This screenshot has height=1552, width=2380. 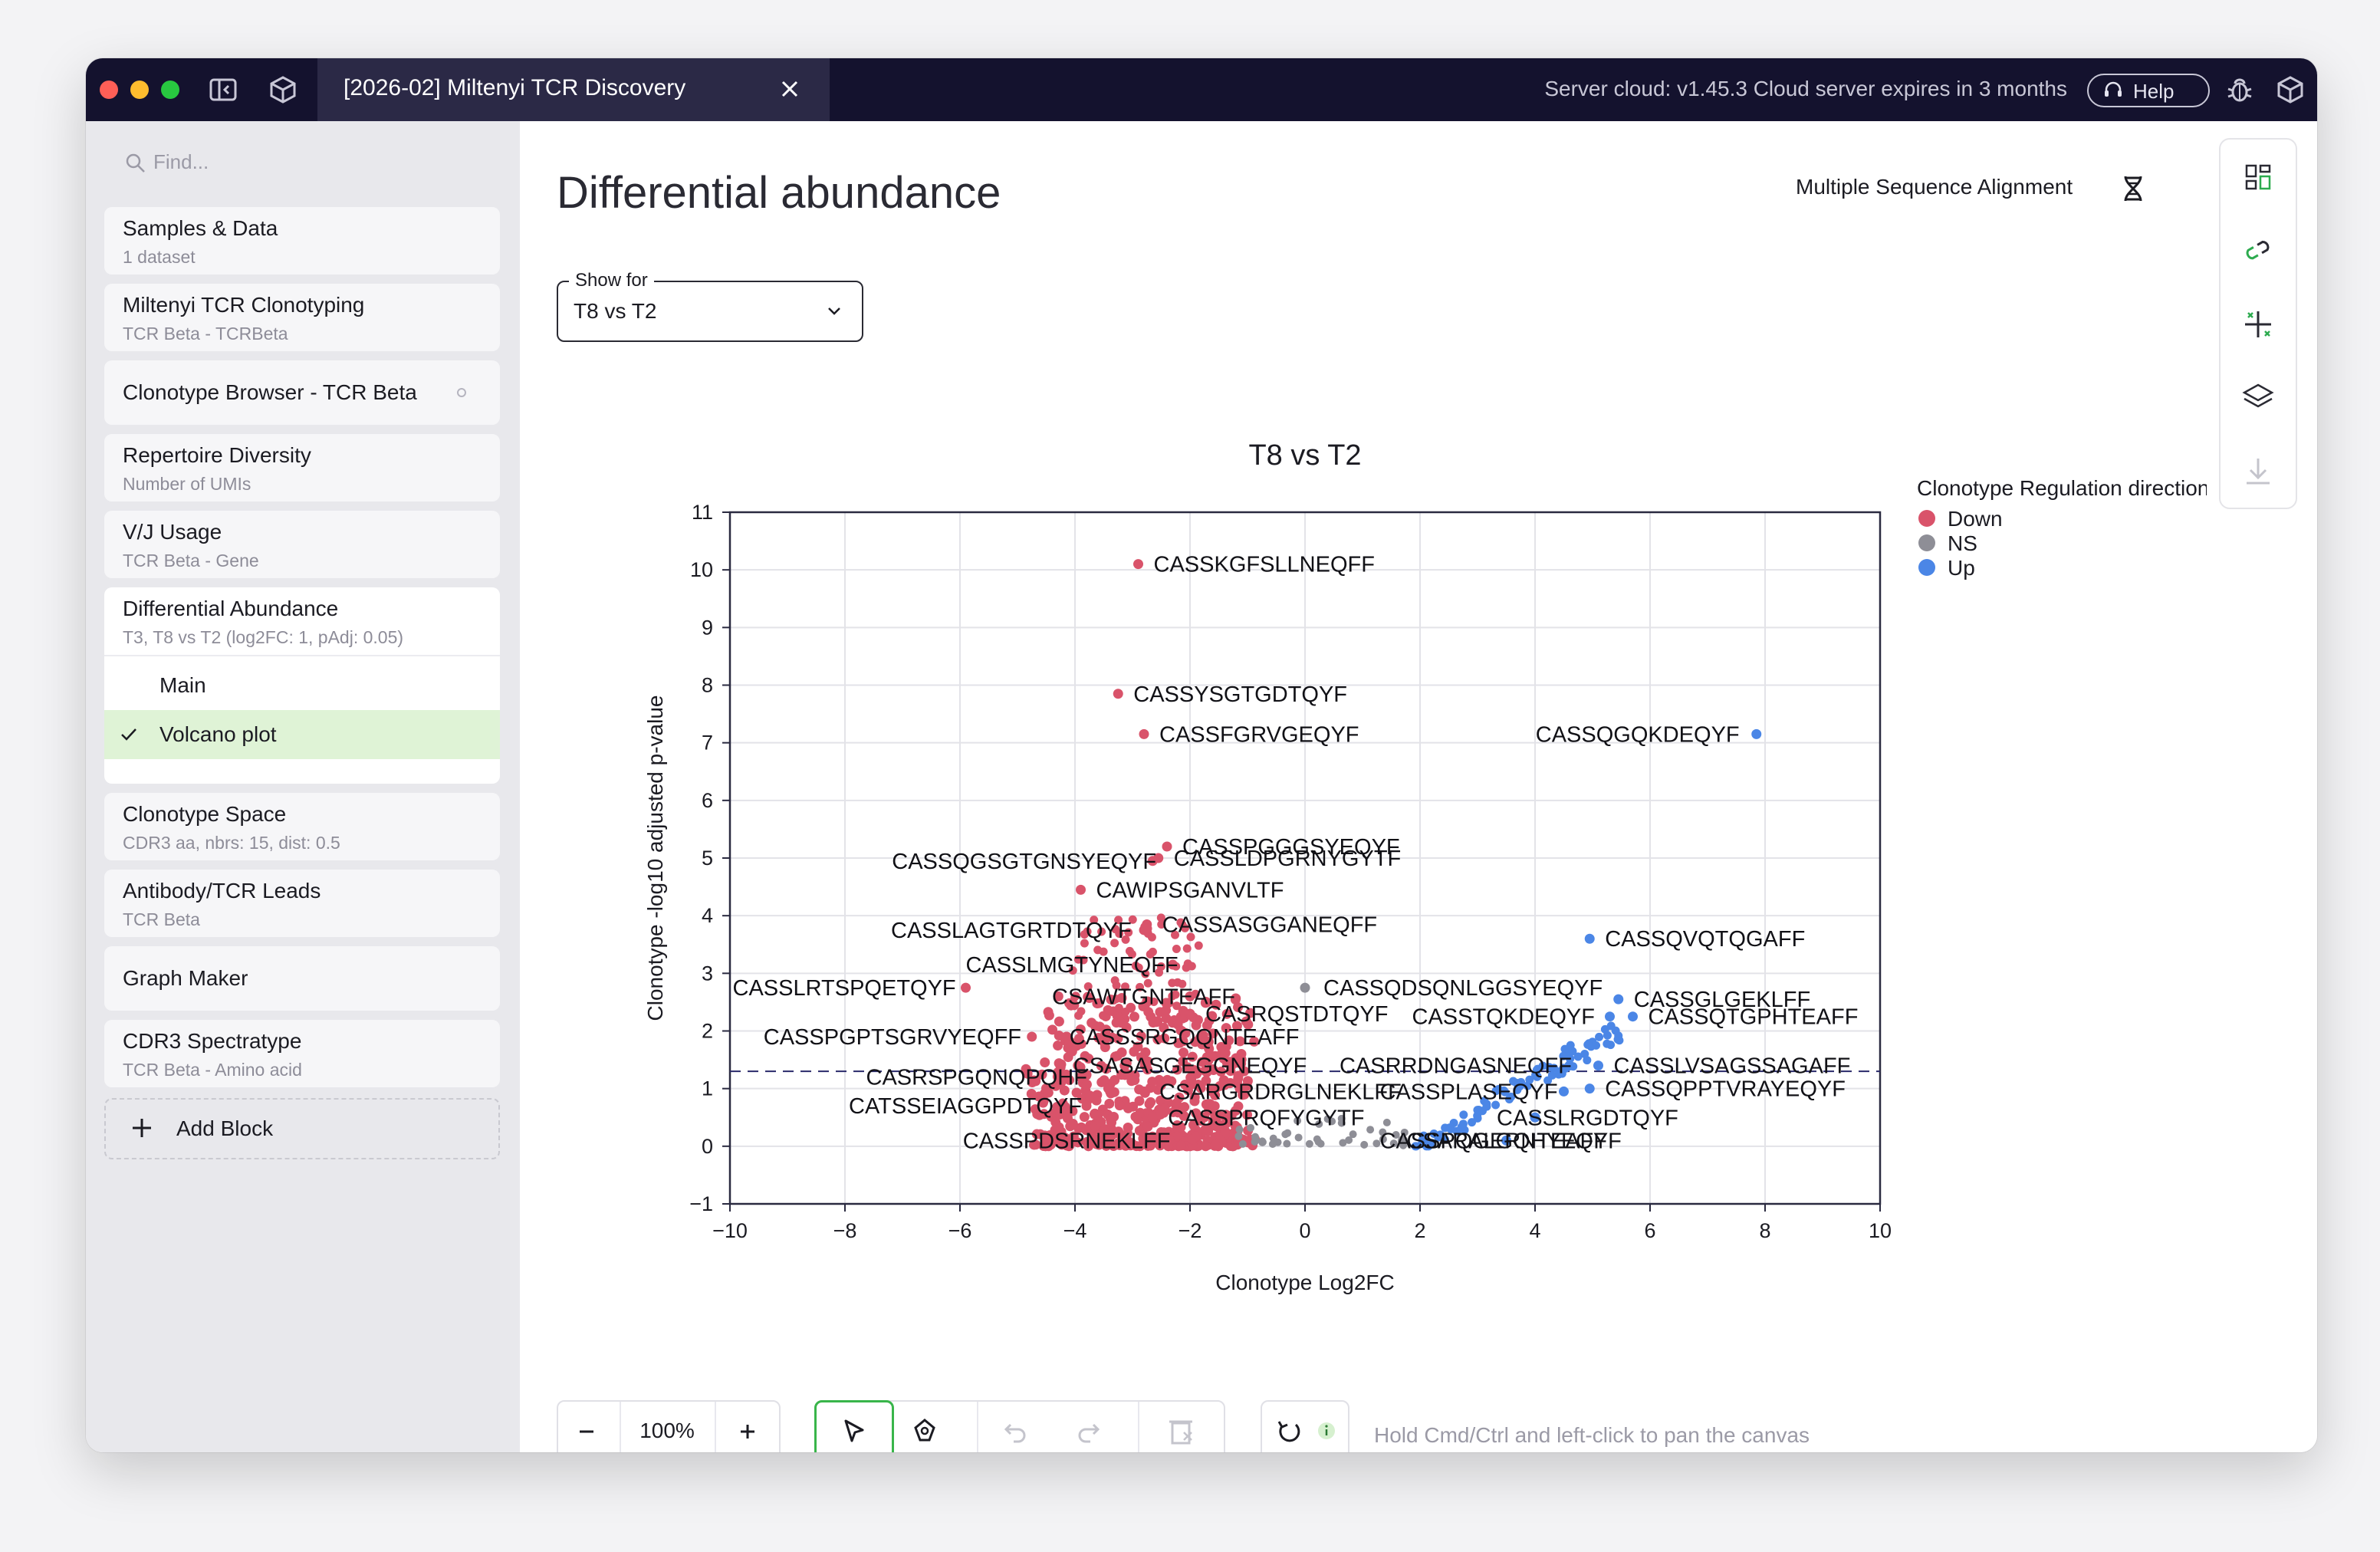 I want to click on select-tool-button, so click(x=854, y=1426).